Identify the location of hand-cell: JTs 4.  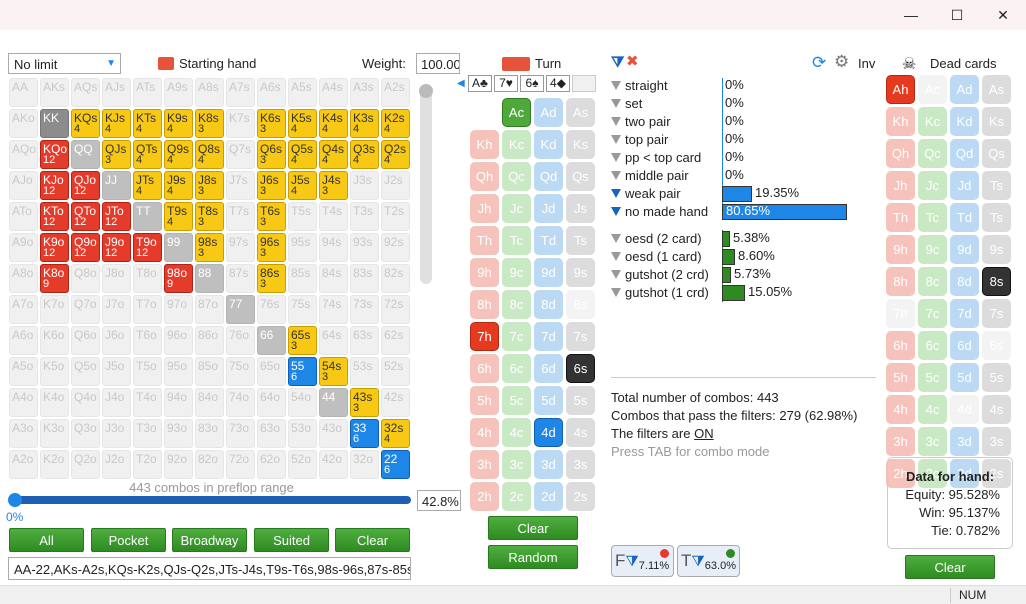
(147, 185).